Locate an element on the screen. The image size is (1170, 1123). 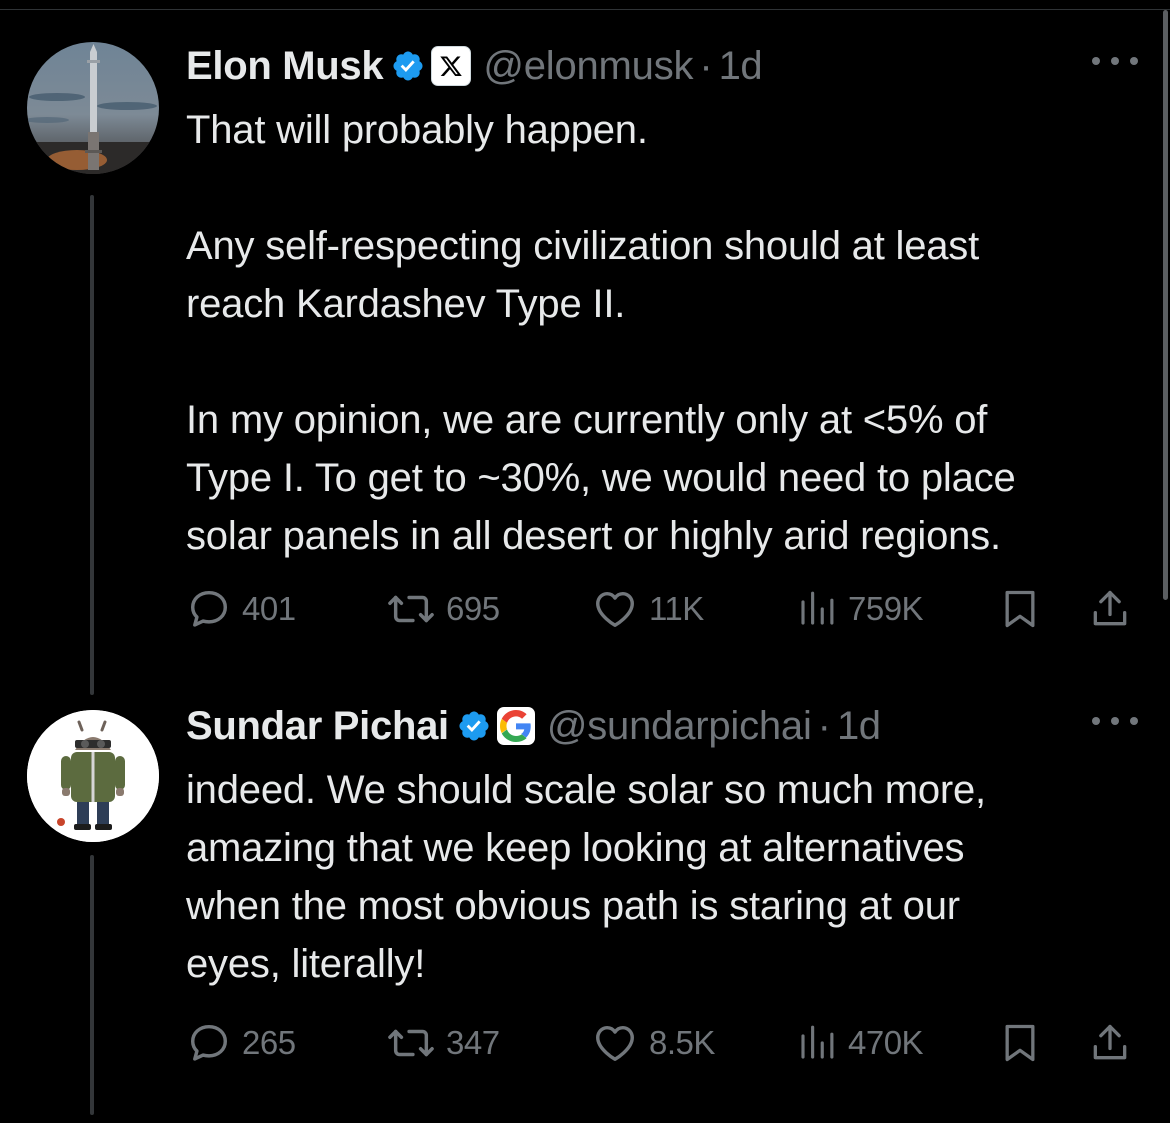
text-line: That will probably happen. is located at coordinates (417, 130).